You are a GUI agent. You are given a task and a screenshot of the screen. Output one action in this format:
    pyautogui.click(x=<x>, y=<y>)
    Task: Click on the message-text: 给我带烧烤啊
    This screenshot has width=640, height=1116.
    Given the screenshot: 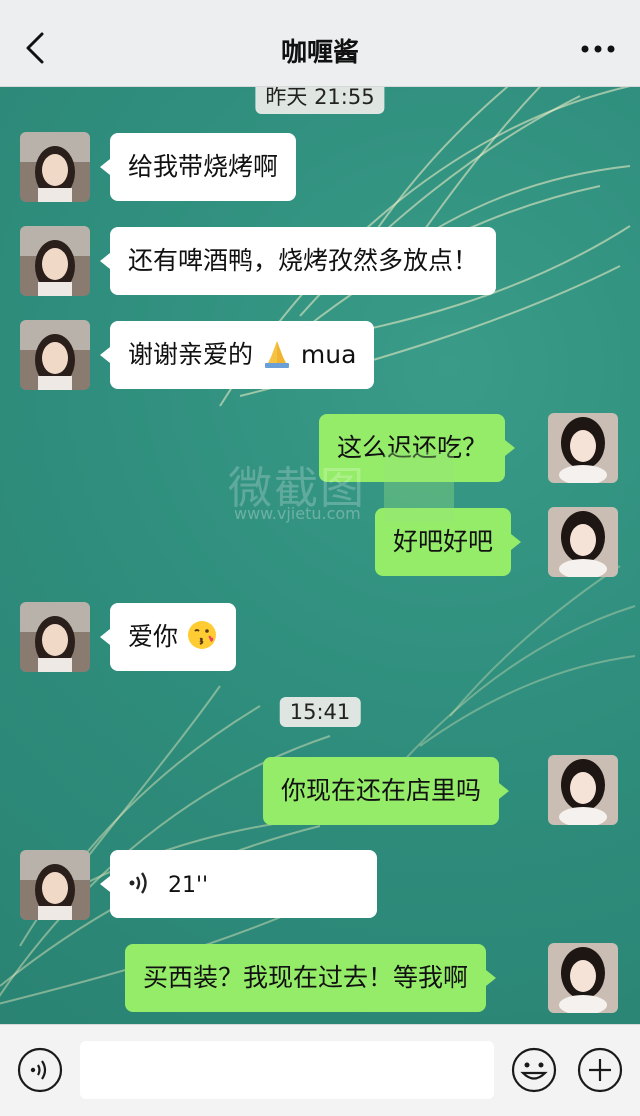 What is the action you would take?
    pyautogui.click(x=203, y=166)
    